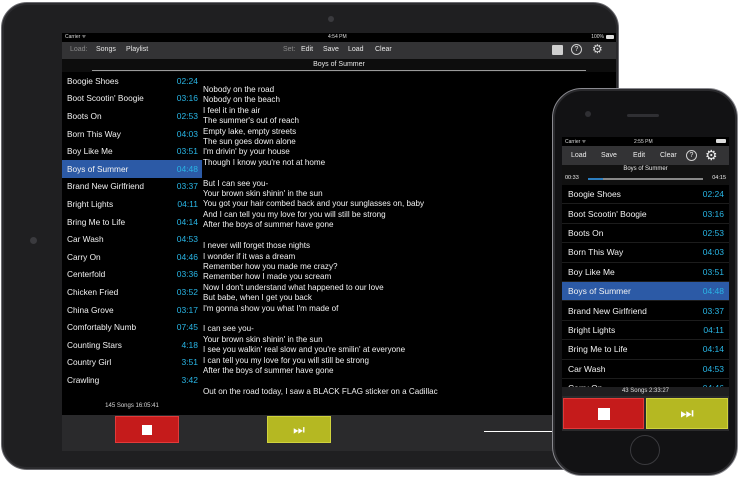  I want to click on song-row: Country Girl 3:51, so click(132, 363).